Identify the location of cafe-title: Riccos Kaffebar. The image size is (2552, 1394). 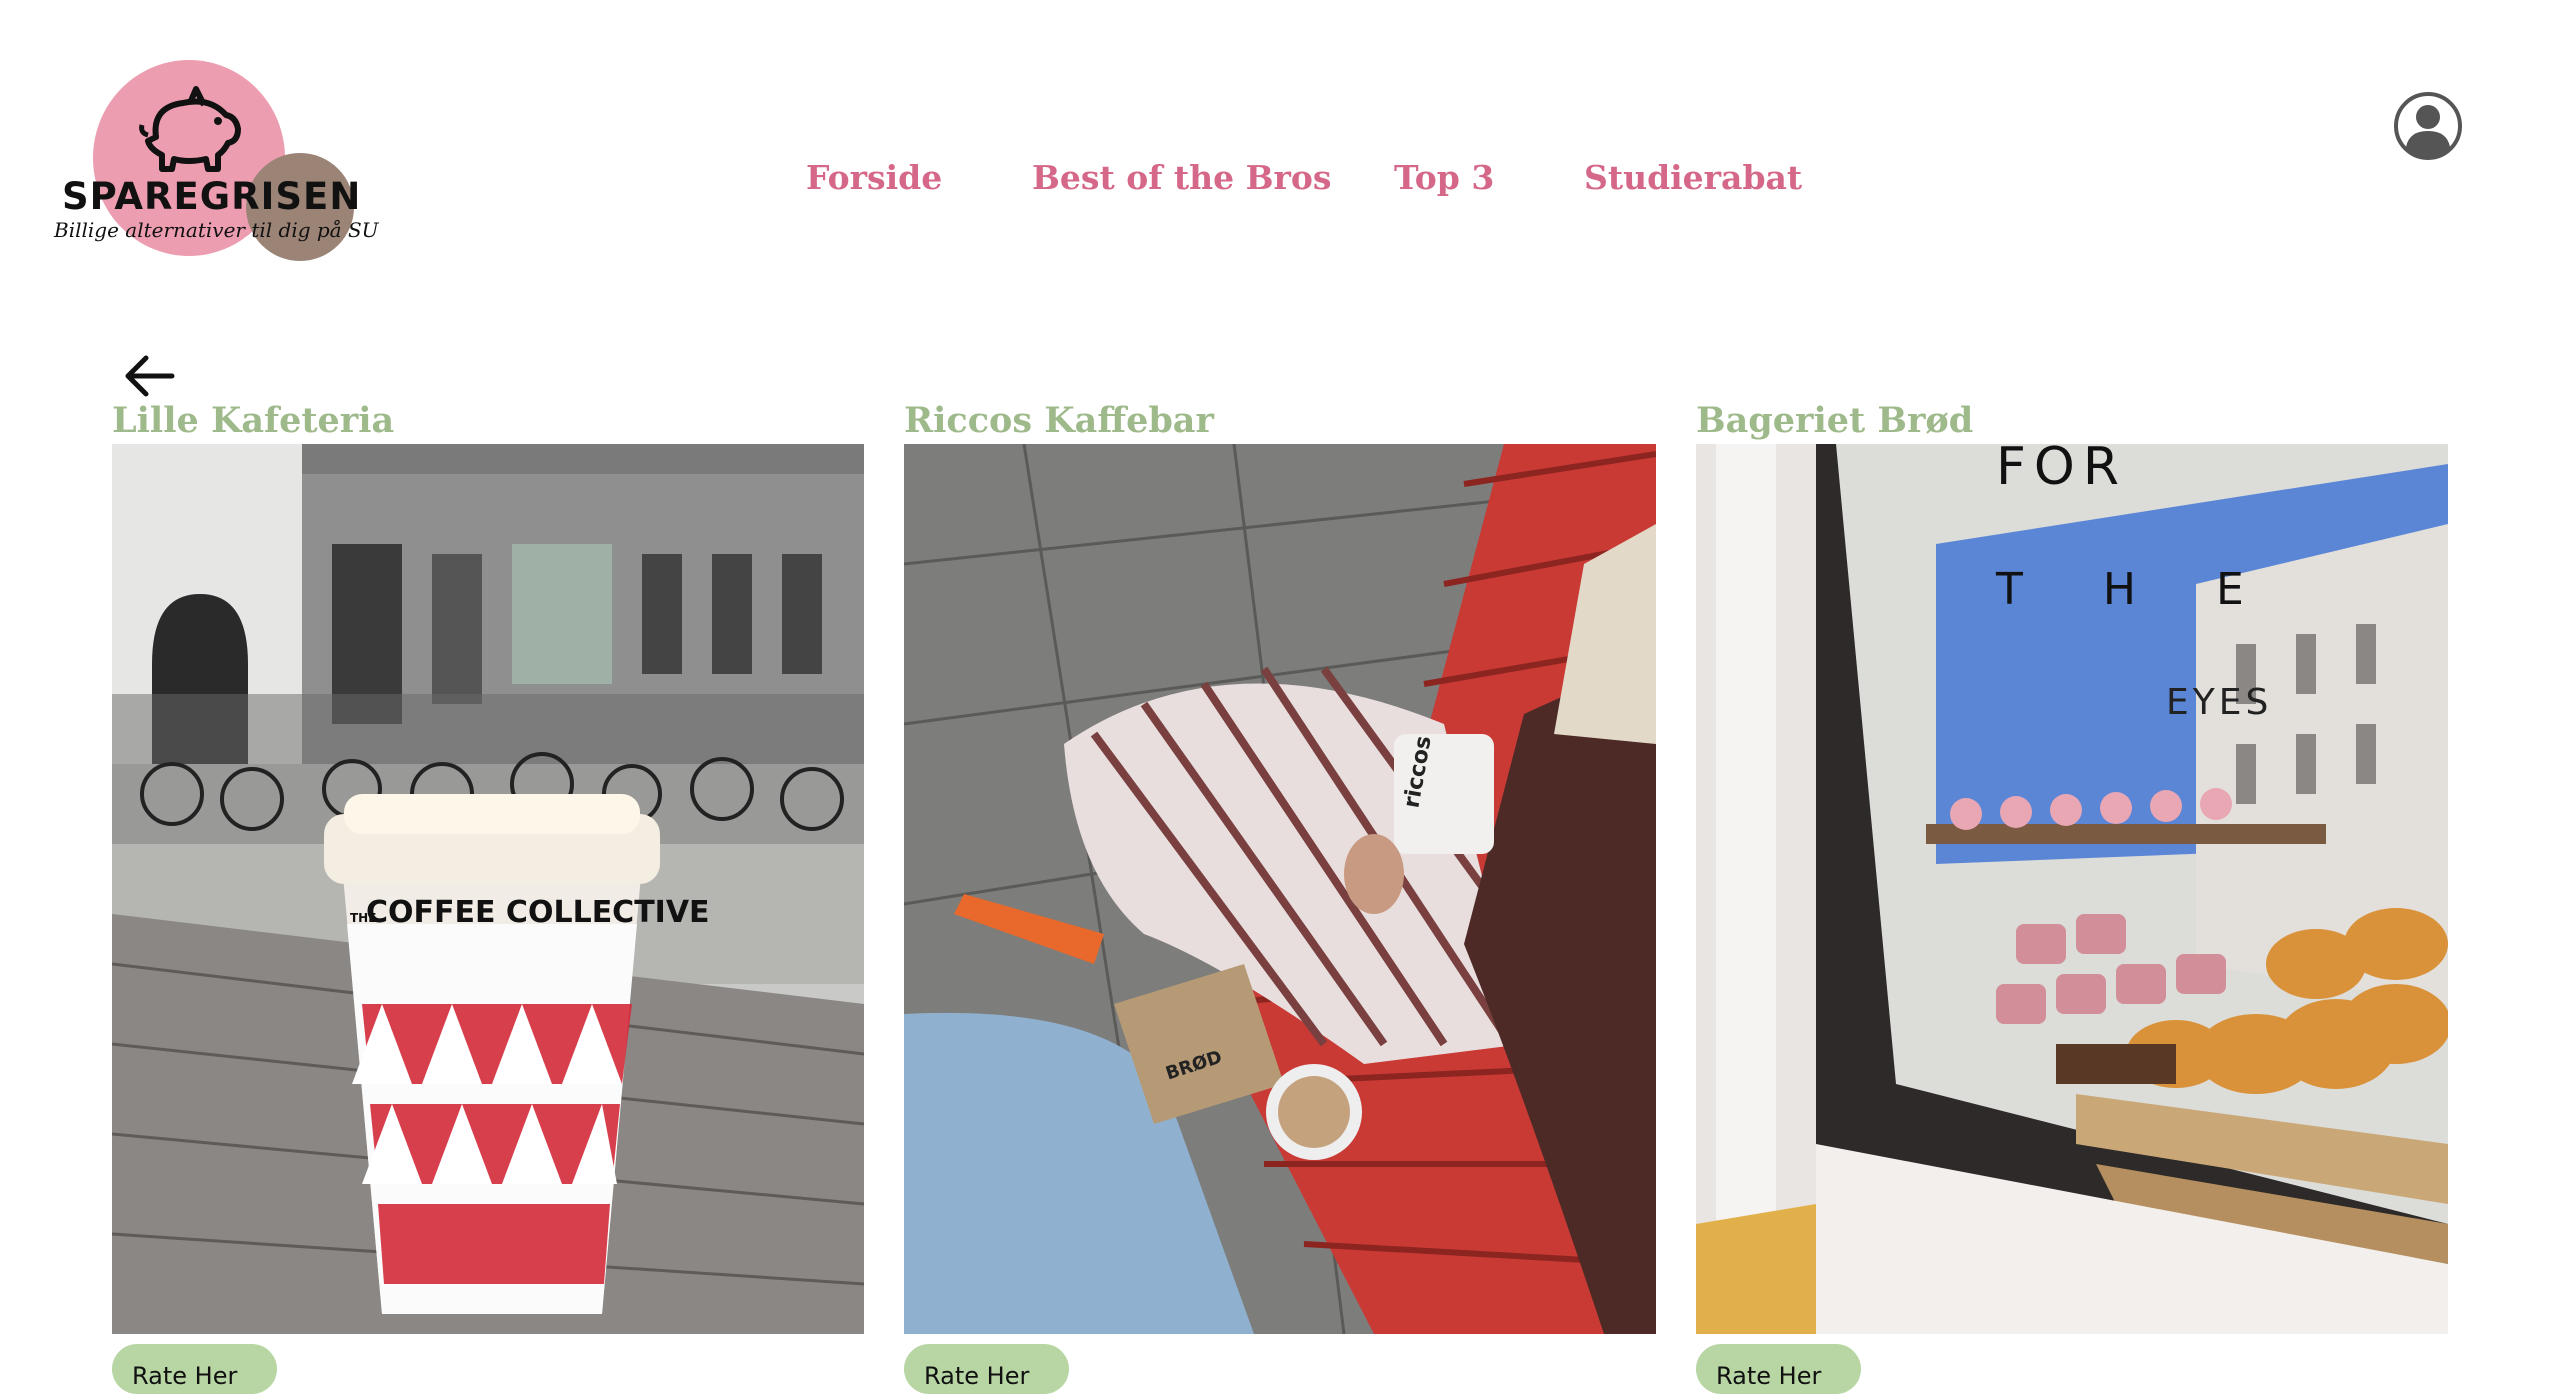
(1059, 420).